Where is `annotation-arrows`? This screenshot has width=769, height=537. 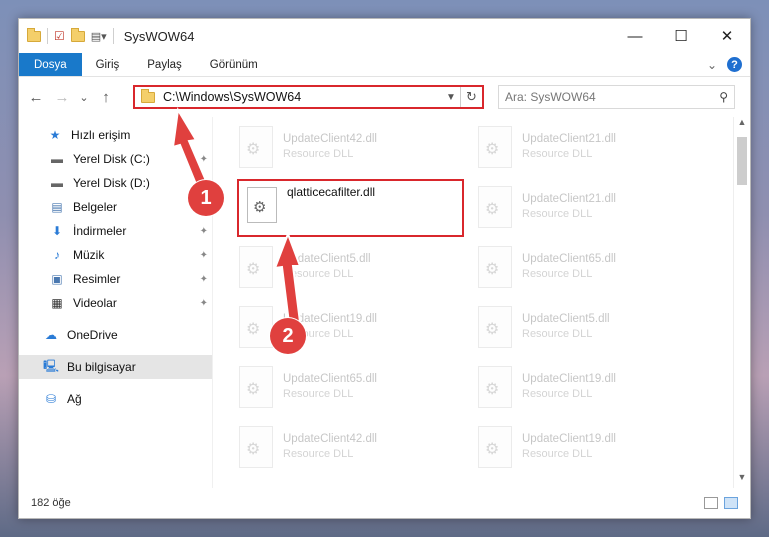
annotation-arrows is located at coordinates (236, 216).